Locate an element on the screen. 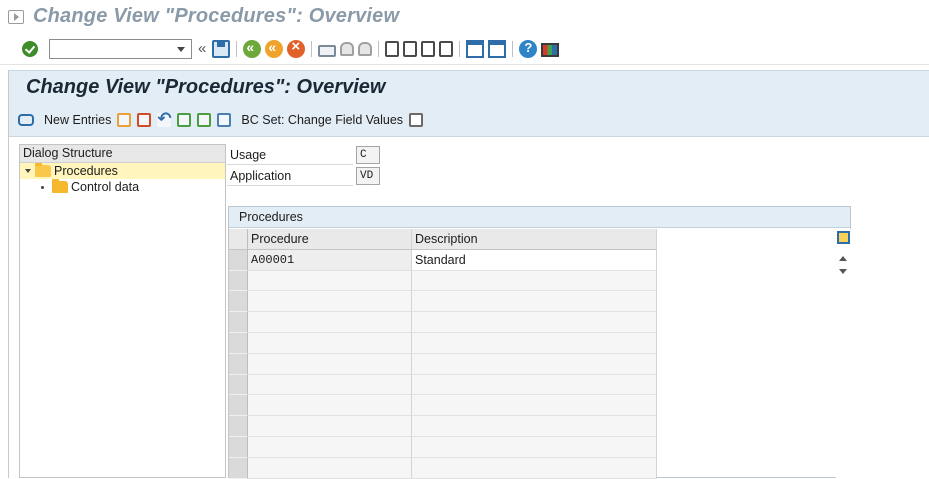 This screenshot has width=929, height=479. table-title: Procedures is located at coordinates (539, 217).